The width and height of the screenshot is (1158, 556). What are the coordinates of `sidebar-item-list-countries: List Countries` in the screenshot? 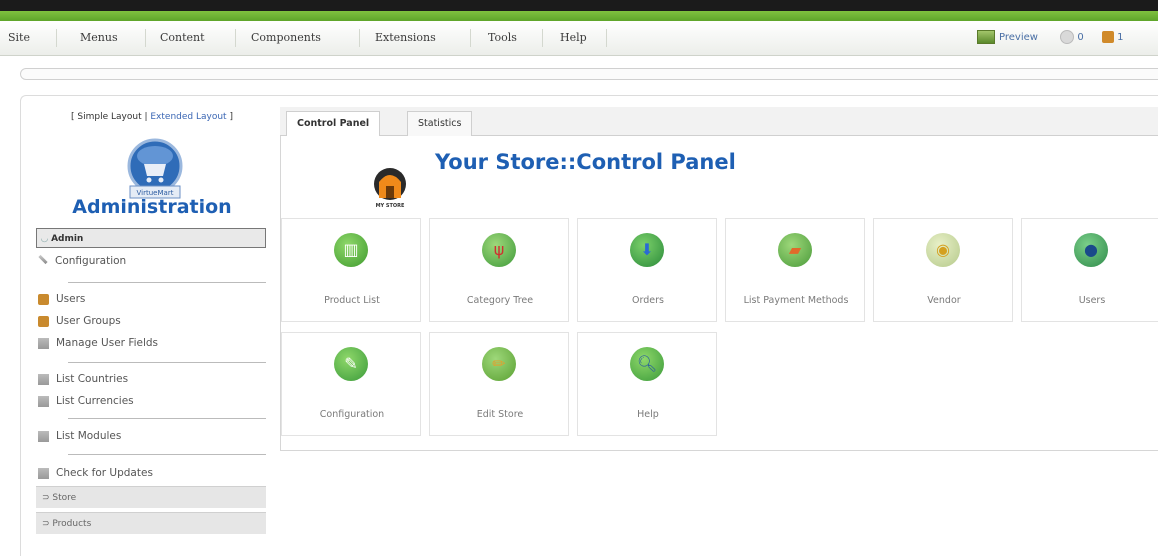 It's located at (83, 379).